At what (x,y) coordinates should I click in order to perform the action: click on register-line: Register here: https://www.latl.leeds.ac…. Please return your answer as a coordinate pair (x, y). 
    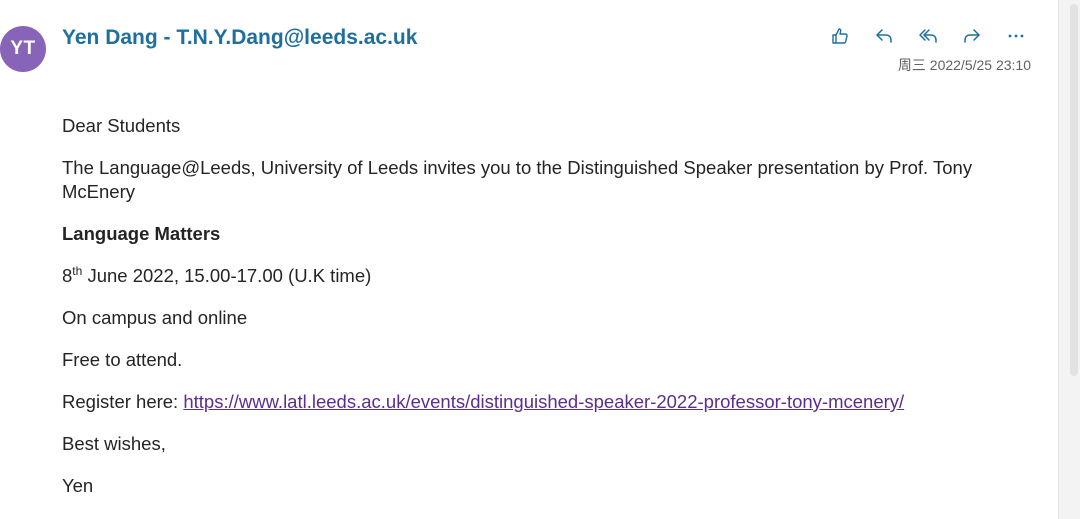
    Looking at the image, I should click on (542, 402).